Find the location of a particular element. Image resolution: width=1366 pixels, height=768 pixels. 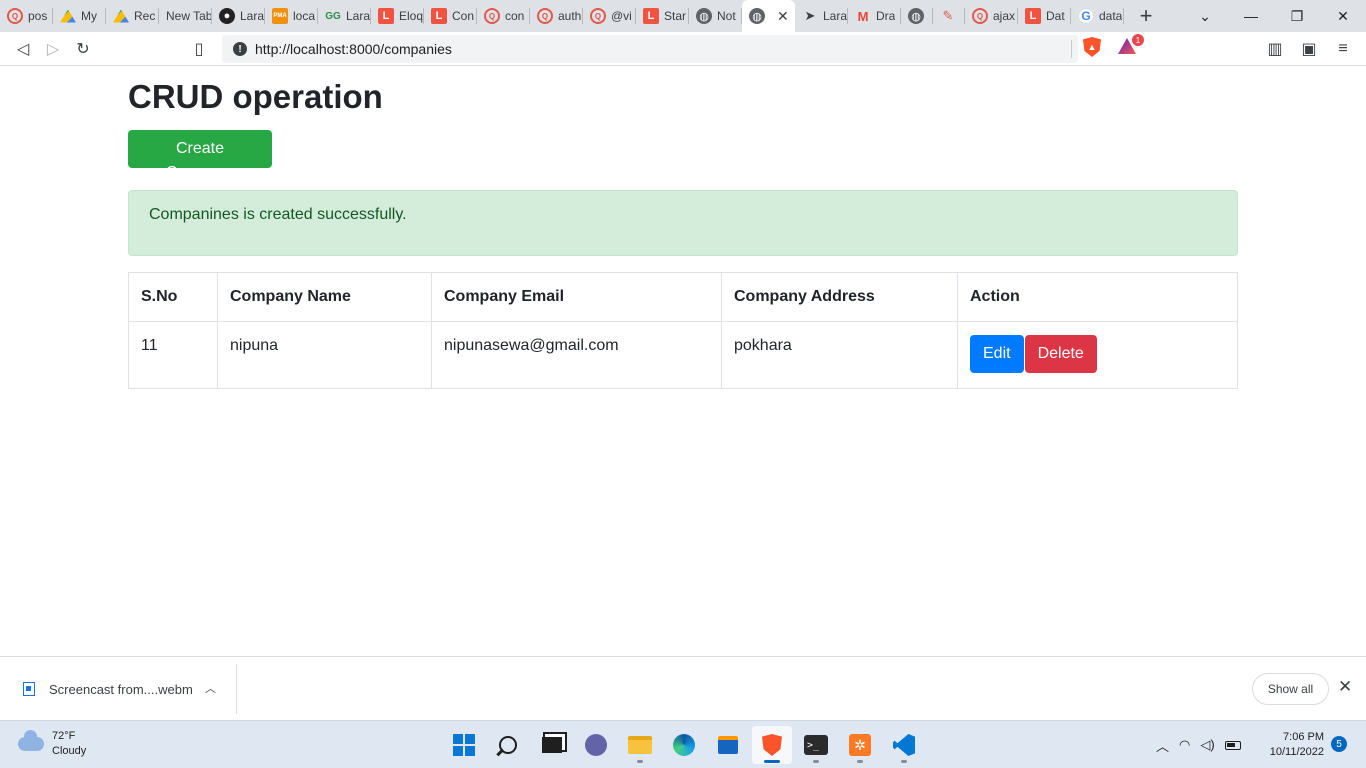

file-explorer-icon is located at coordinates (640, 745).